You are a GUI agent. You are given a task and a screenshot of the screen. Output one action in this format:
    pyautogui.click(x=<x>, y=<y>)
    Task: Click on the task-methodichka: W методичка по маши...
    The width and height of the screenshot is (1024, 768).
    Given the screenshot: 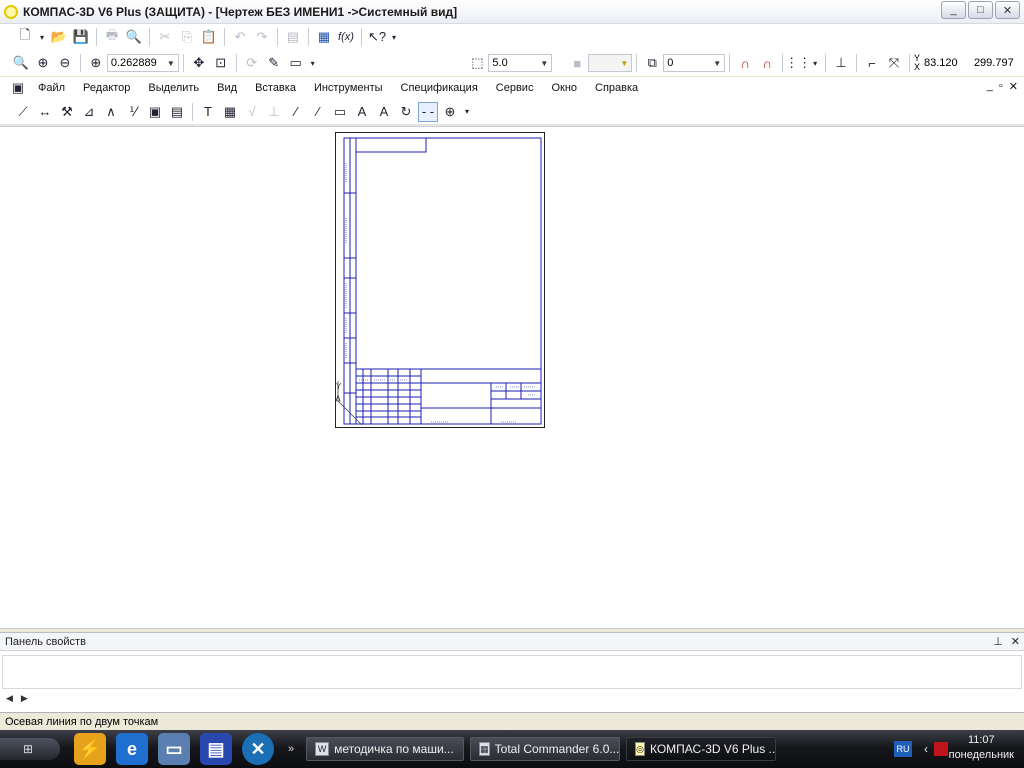 What is the action you would take?
    pyautogui.click(x=385, y=749)
    